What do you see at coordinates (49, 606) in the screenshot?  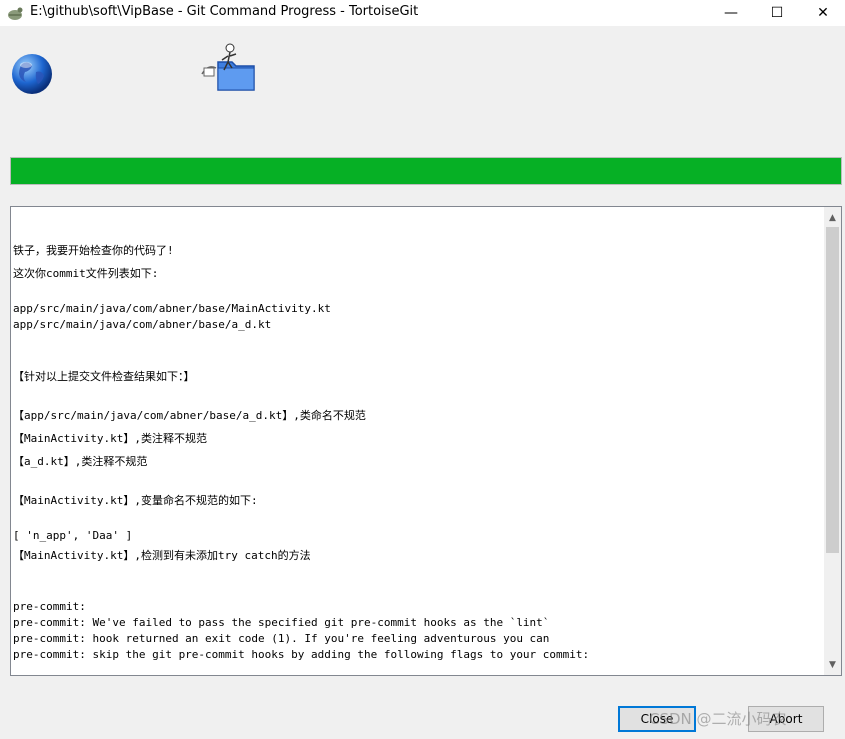 I see `output-line: pre-commit:` at bounding box center [49, 606].